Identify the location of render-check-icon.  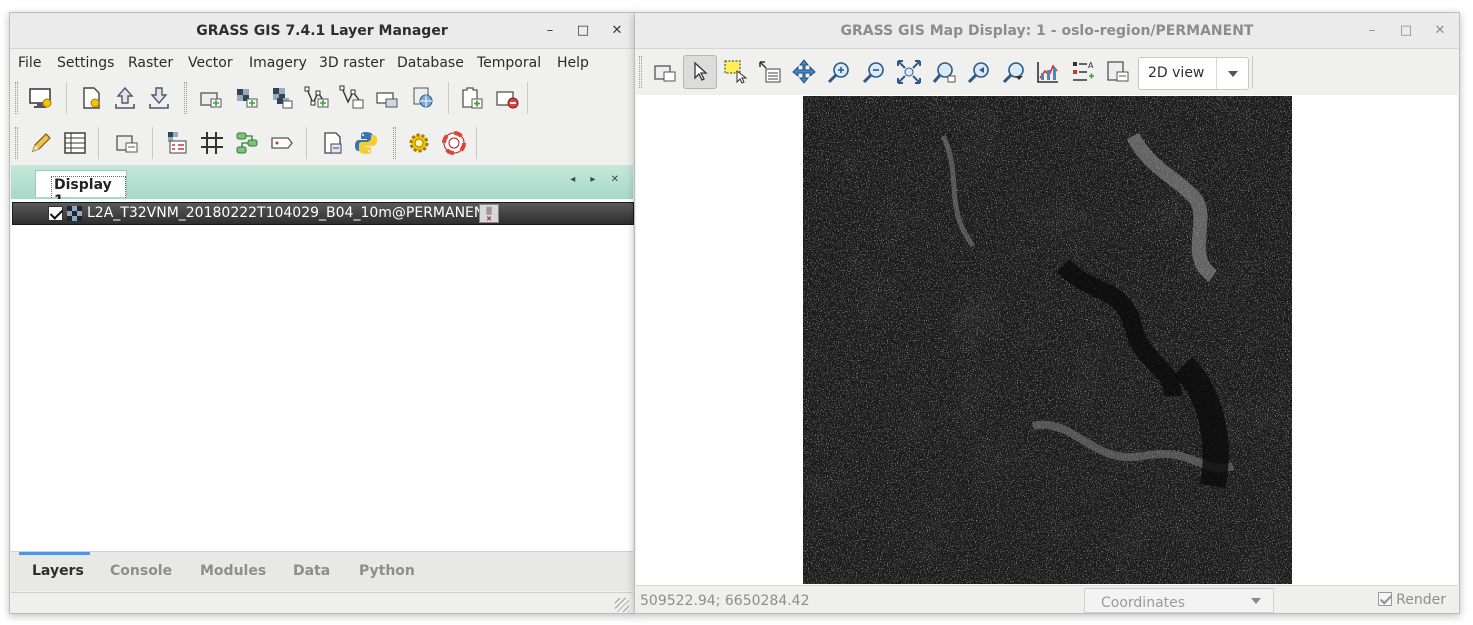
(1385, 599).